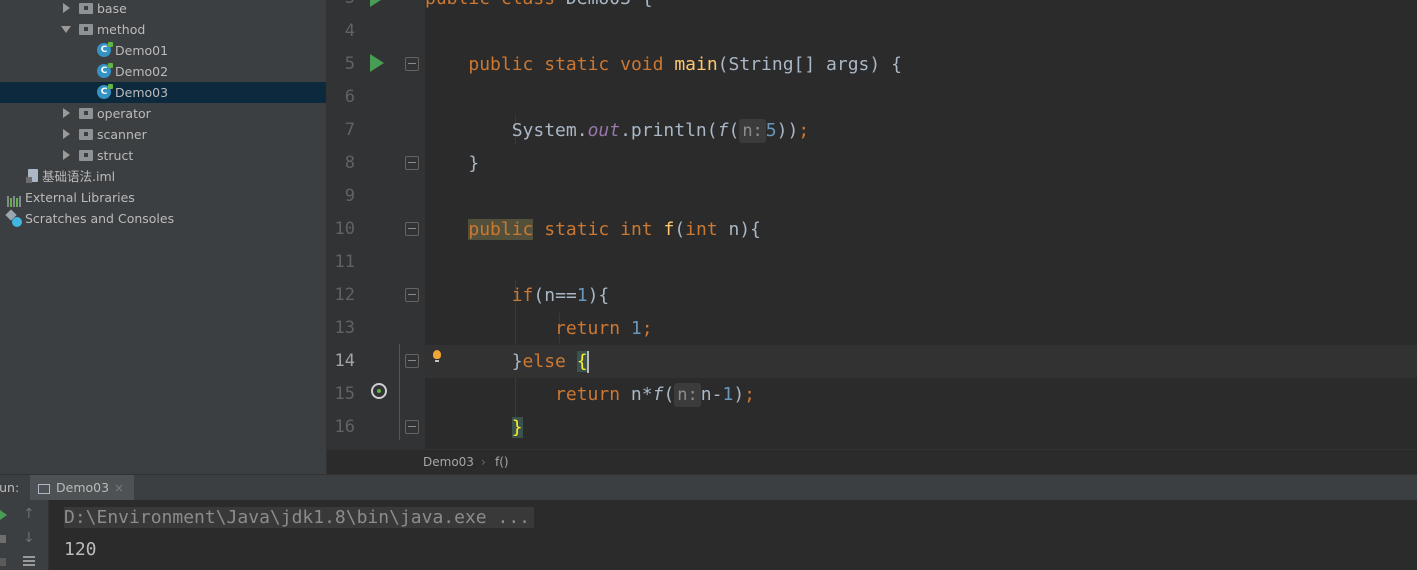  I want to click on run-class-icon, so click(377, 3).